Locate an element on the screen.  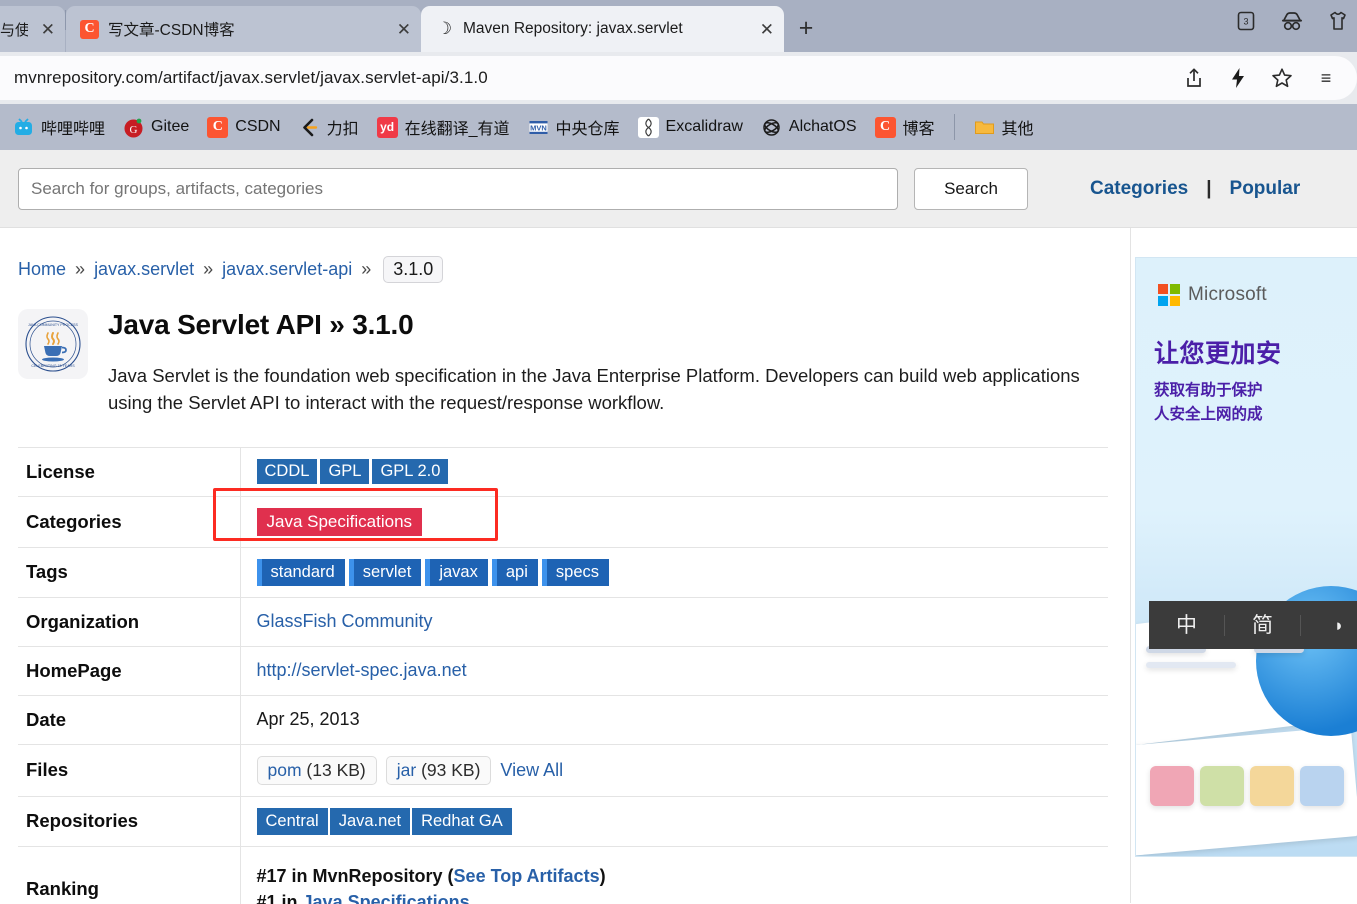
breadcrumb-group: javax.servlet is located at coordinates (144, 269).